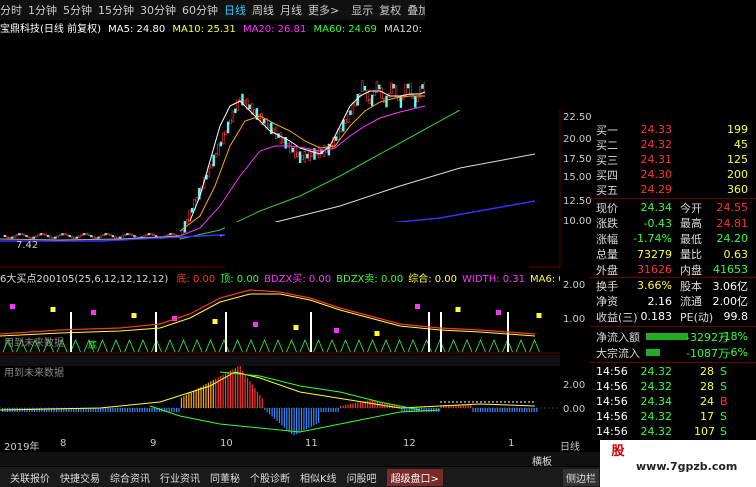  I want to click on buy-price: 24.32, so click(656, 144).